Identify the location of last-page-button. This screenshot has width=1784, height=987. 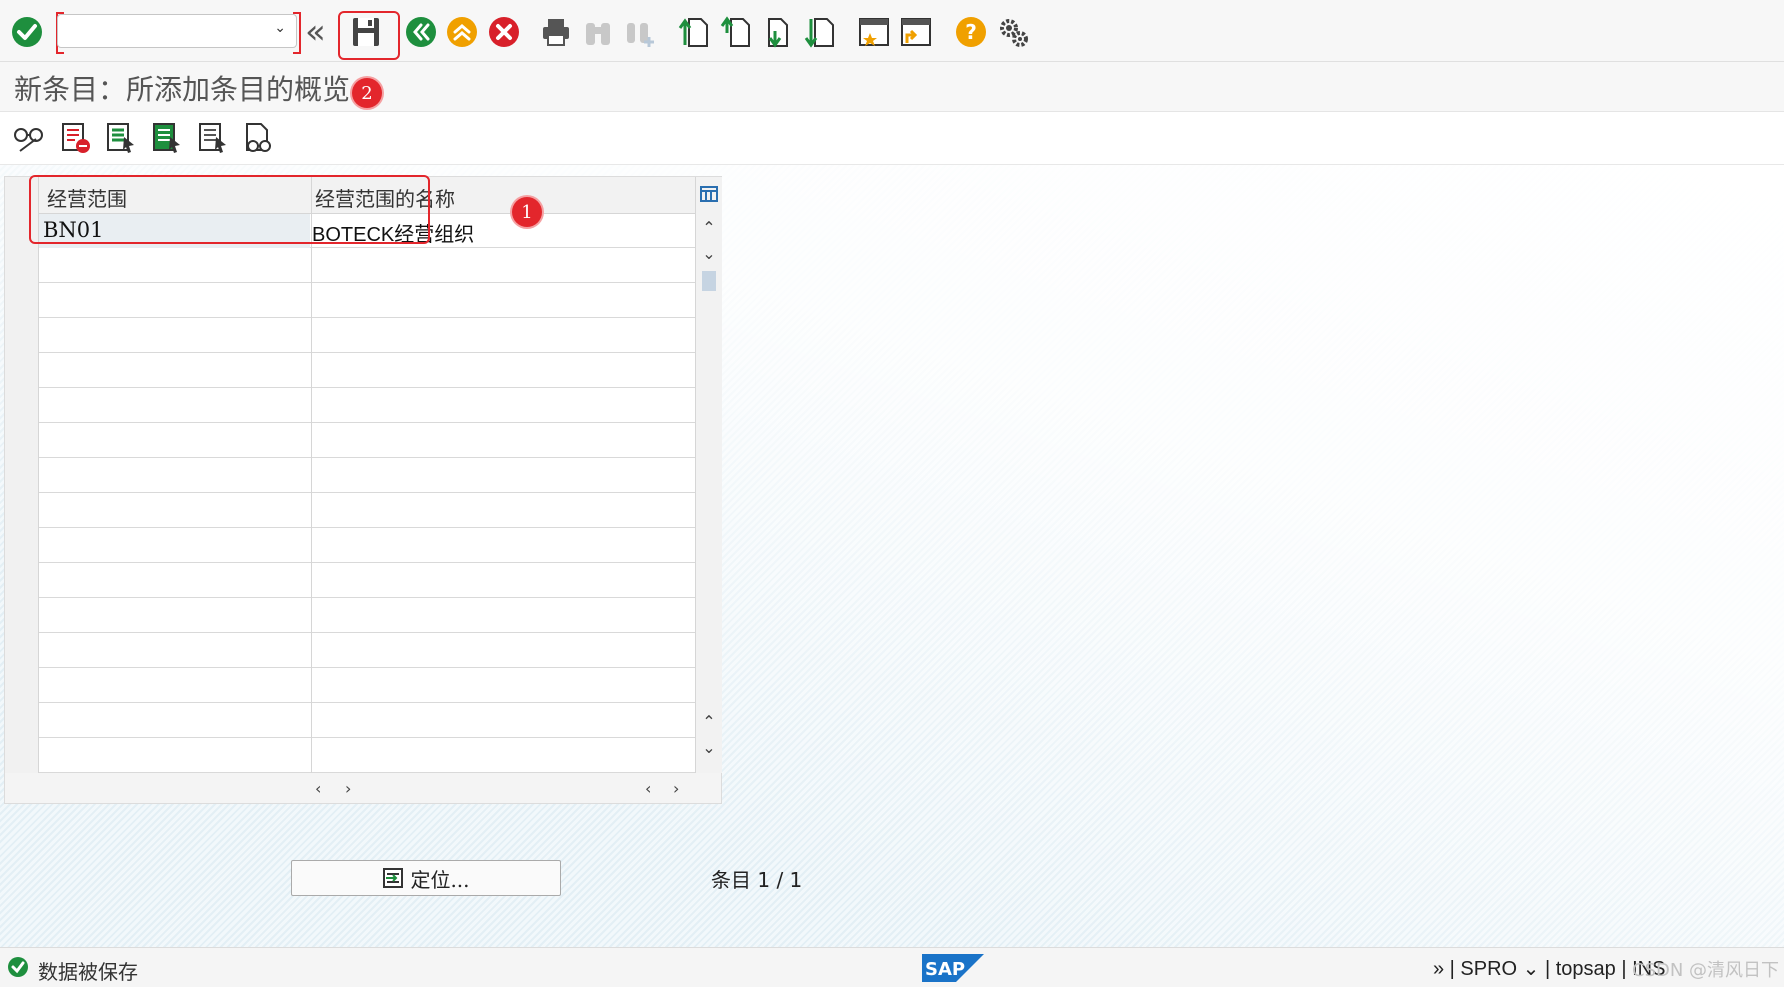
(820, 32).